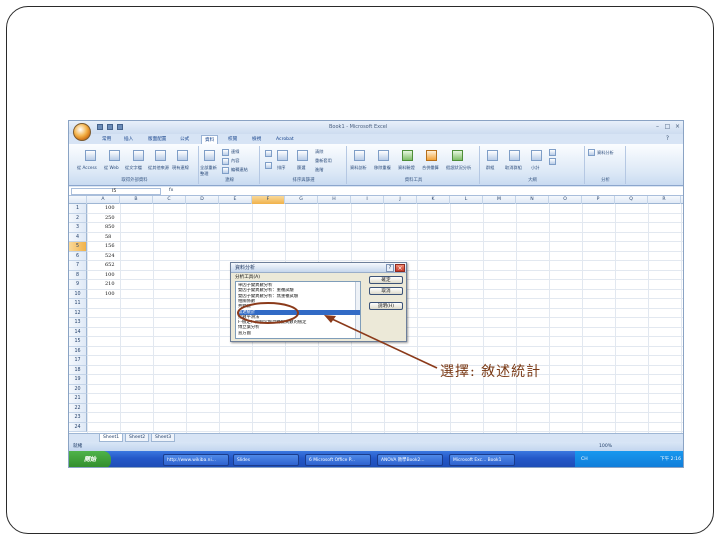 This screenshot has height=540, width=720. Describe the element at coordinates (117, 295) in the screenshot. I see `cell-a10: 100` at that location.